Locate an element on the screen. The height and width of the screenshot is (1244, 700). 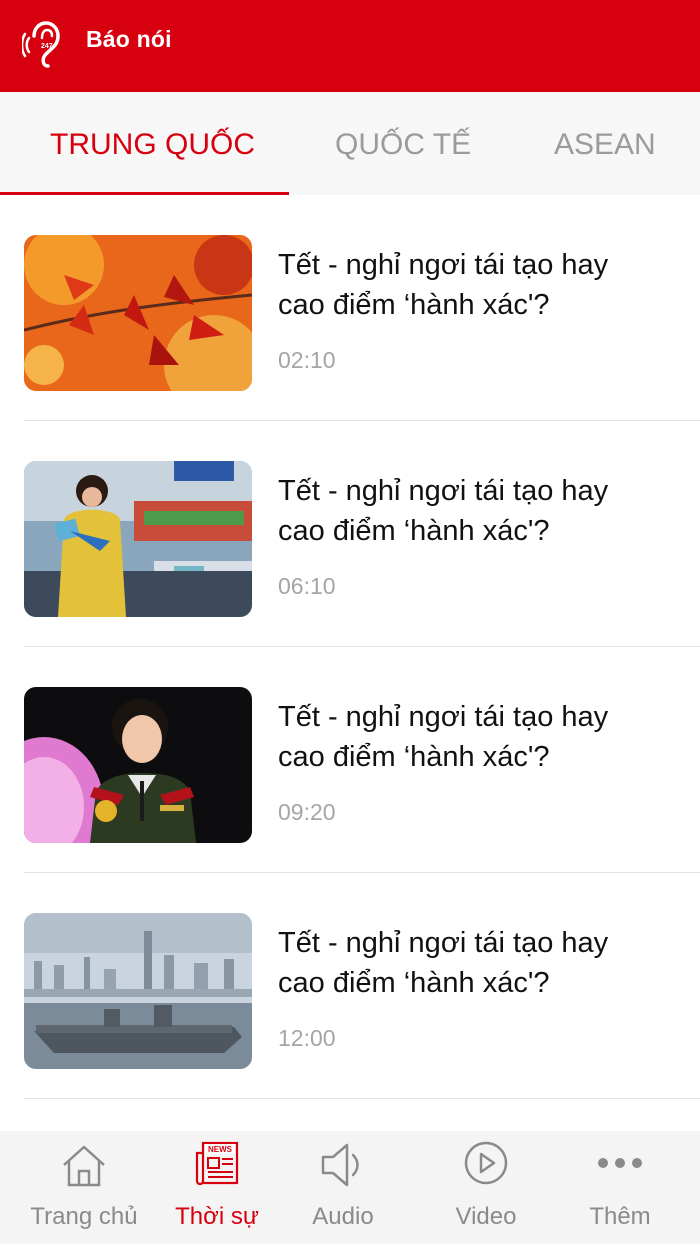
svg-text: NEWS is located at coordinates (220, 1149).